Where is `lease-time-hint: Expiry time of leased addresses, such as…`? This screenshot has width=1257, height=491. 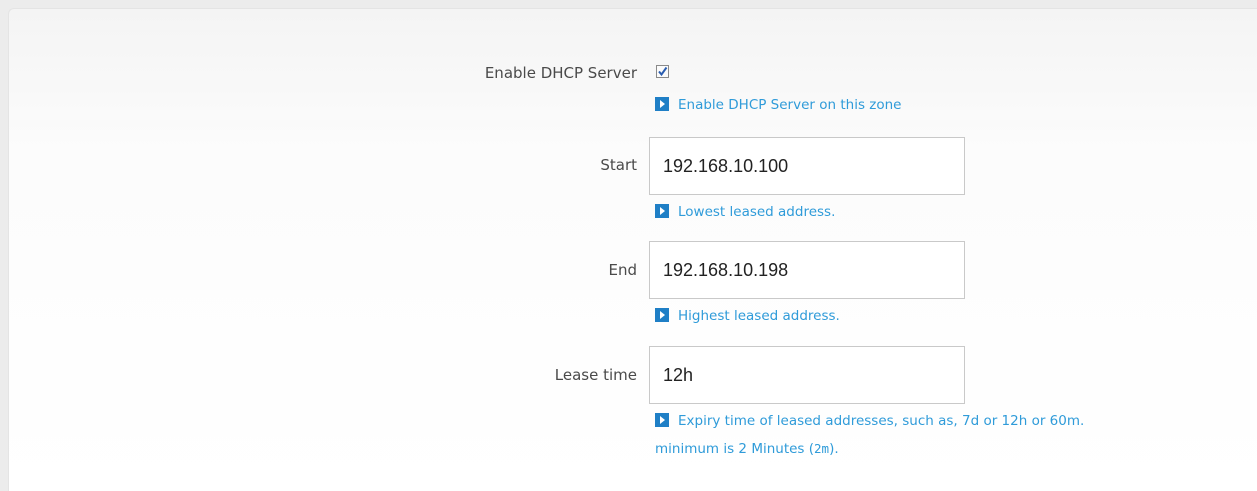
lease-time-hint: Expiry time of leased addresses, such as… is located at coordinates (869, 421).